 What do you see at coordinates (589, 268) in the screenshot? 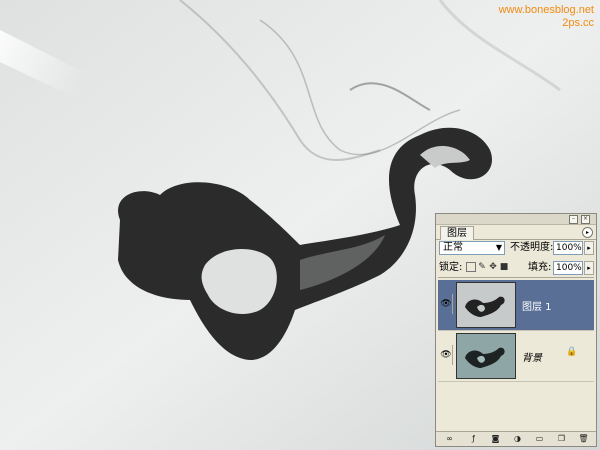
I see `fill-slider-button: ▸` at bounding box center [589, 268].